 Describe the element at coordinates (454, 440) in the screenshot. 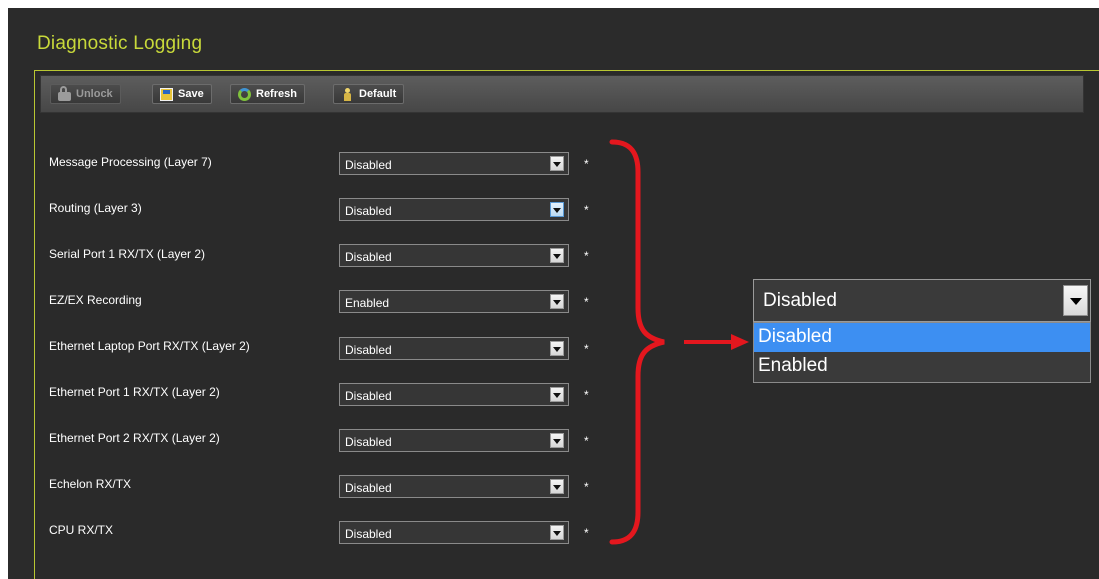

I see `setting-select-ethernet-port-2: Disabled` at that location.